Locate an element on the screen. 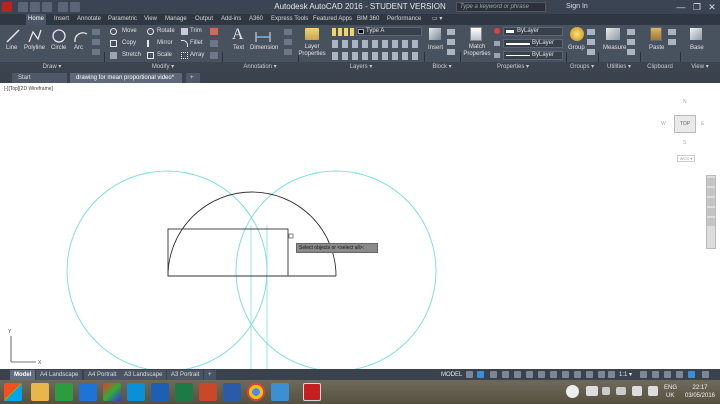 Image resolution: width=720 pixels, height=404 pixels. panel-block: Block ▾ is located at coordinates (442, 67).